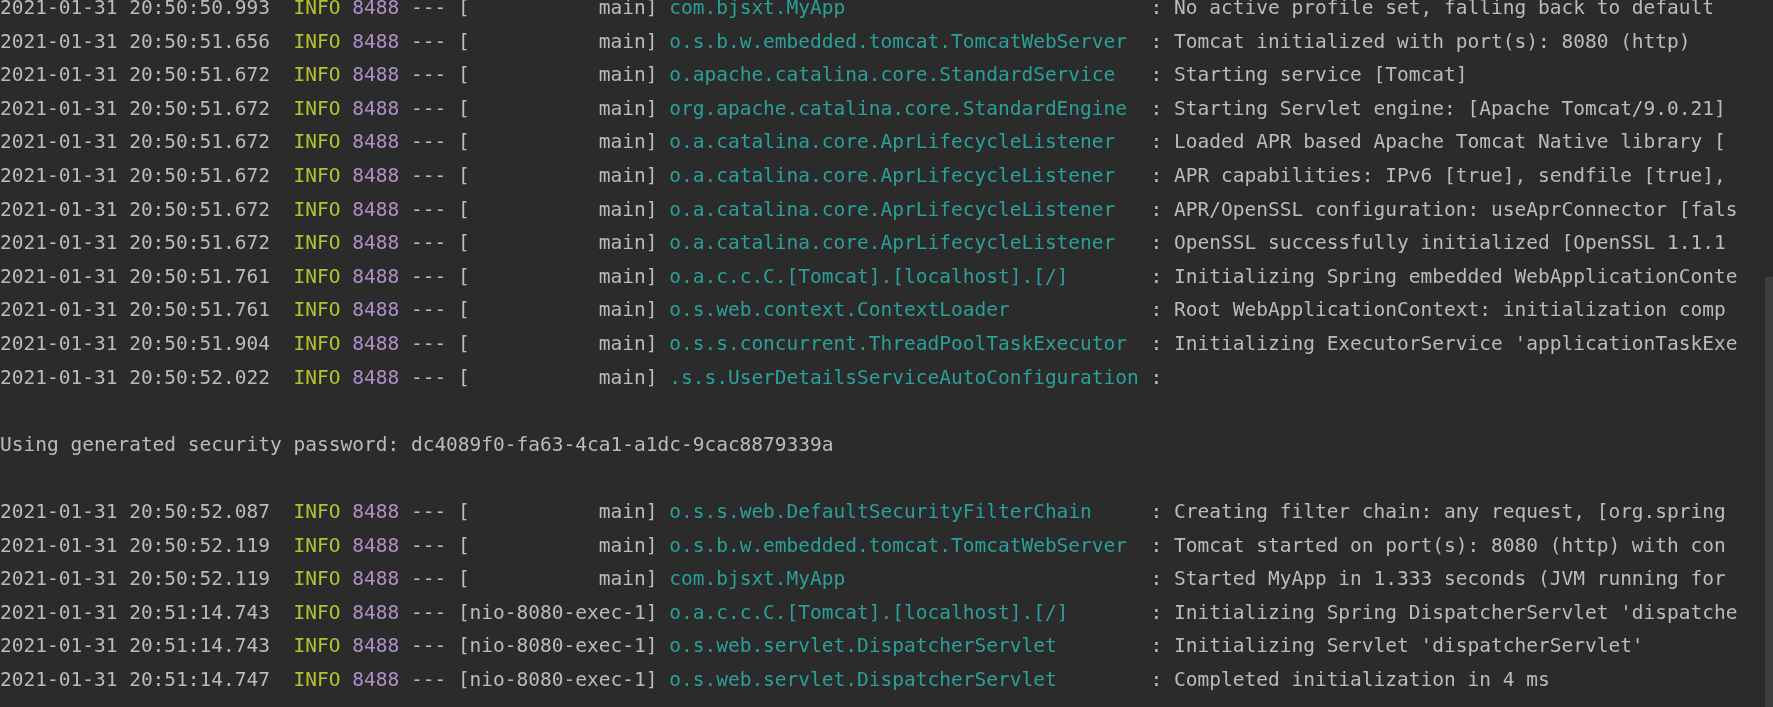 Image resolution: width=1773 pixels, height=707 pixels. What do you see at coordinates (135, 579) in the screenshot?
I see `log-timestamp: 2021-01-31 20:50:52.119` at bounding box center [135, 579].